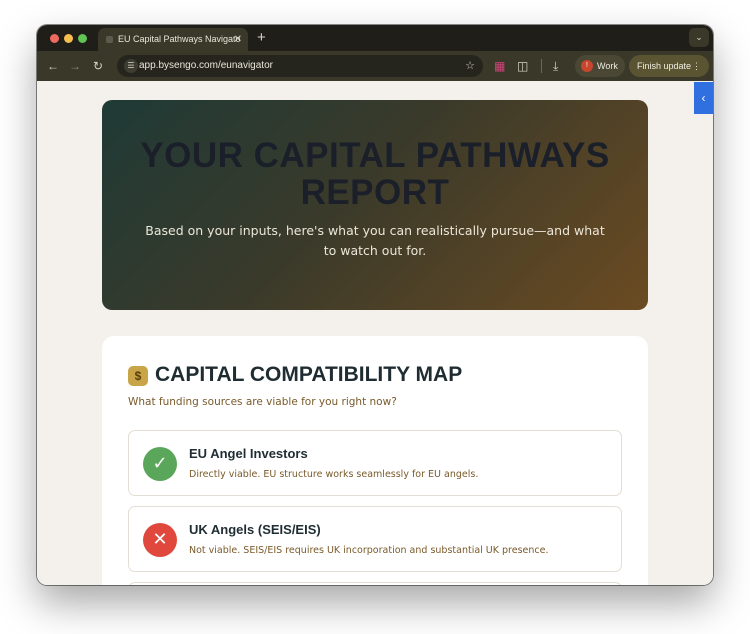 The image size is (750, 634). What do you see at coordinates (607, 66) in the screenshot?
I see `profile-label: Work` at bounding box center [607, 66].